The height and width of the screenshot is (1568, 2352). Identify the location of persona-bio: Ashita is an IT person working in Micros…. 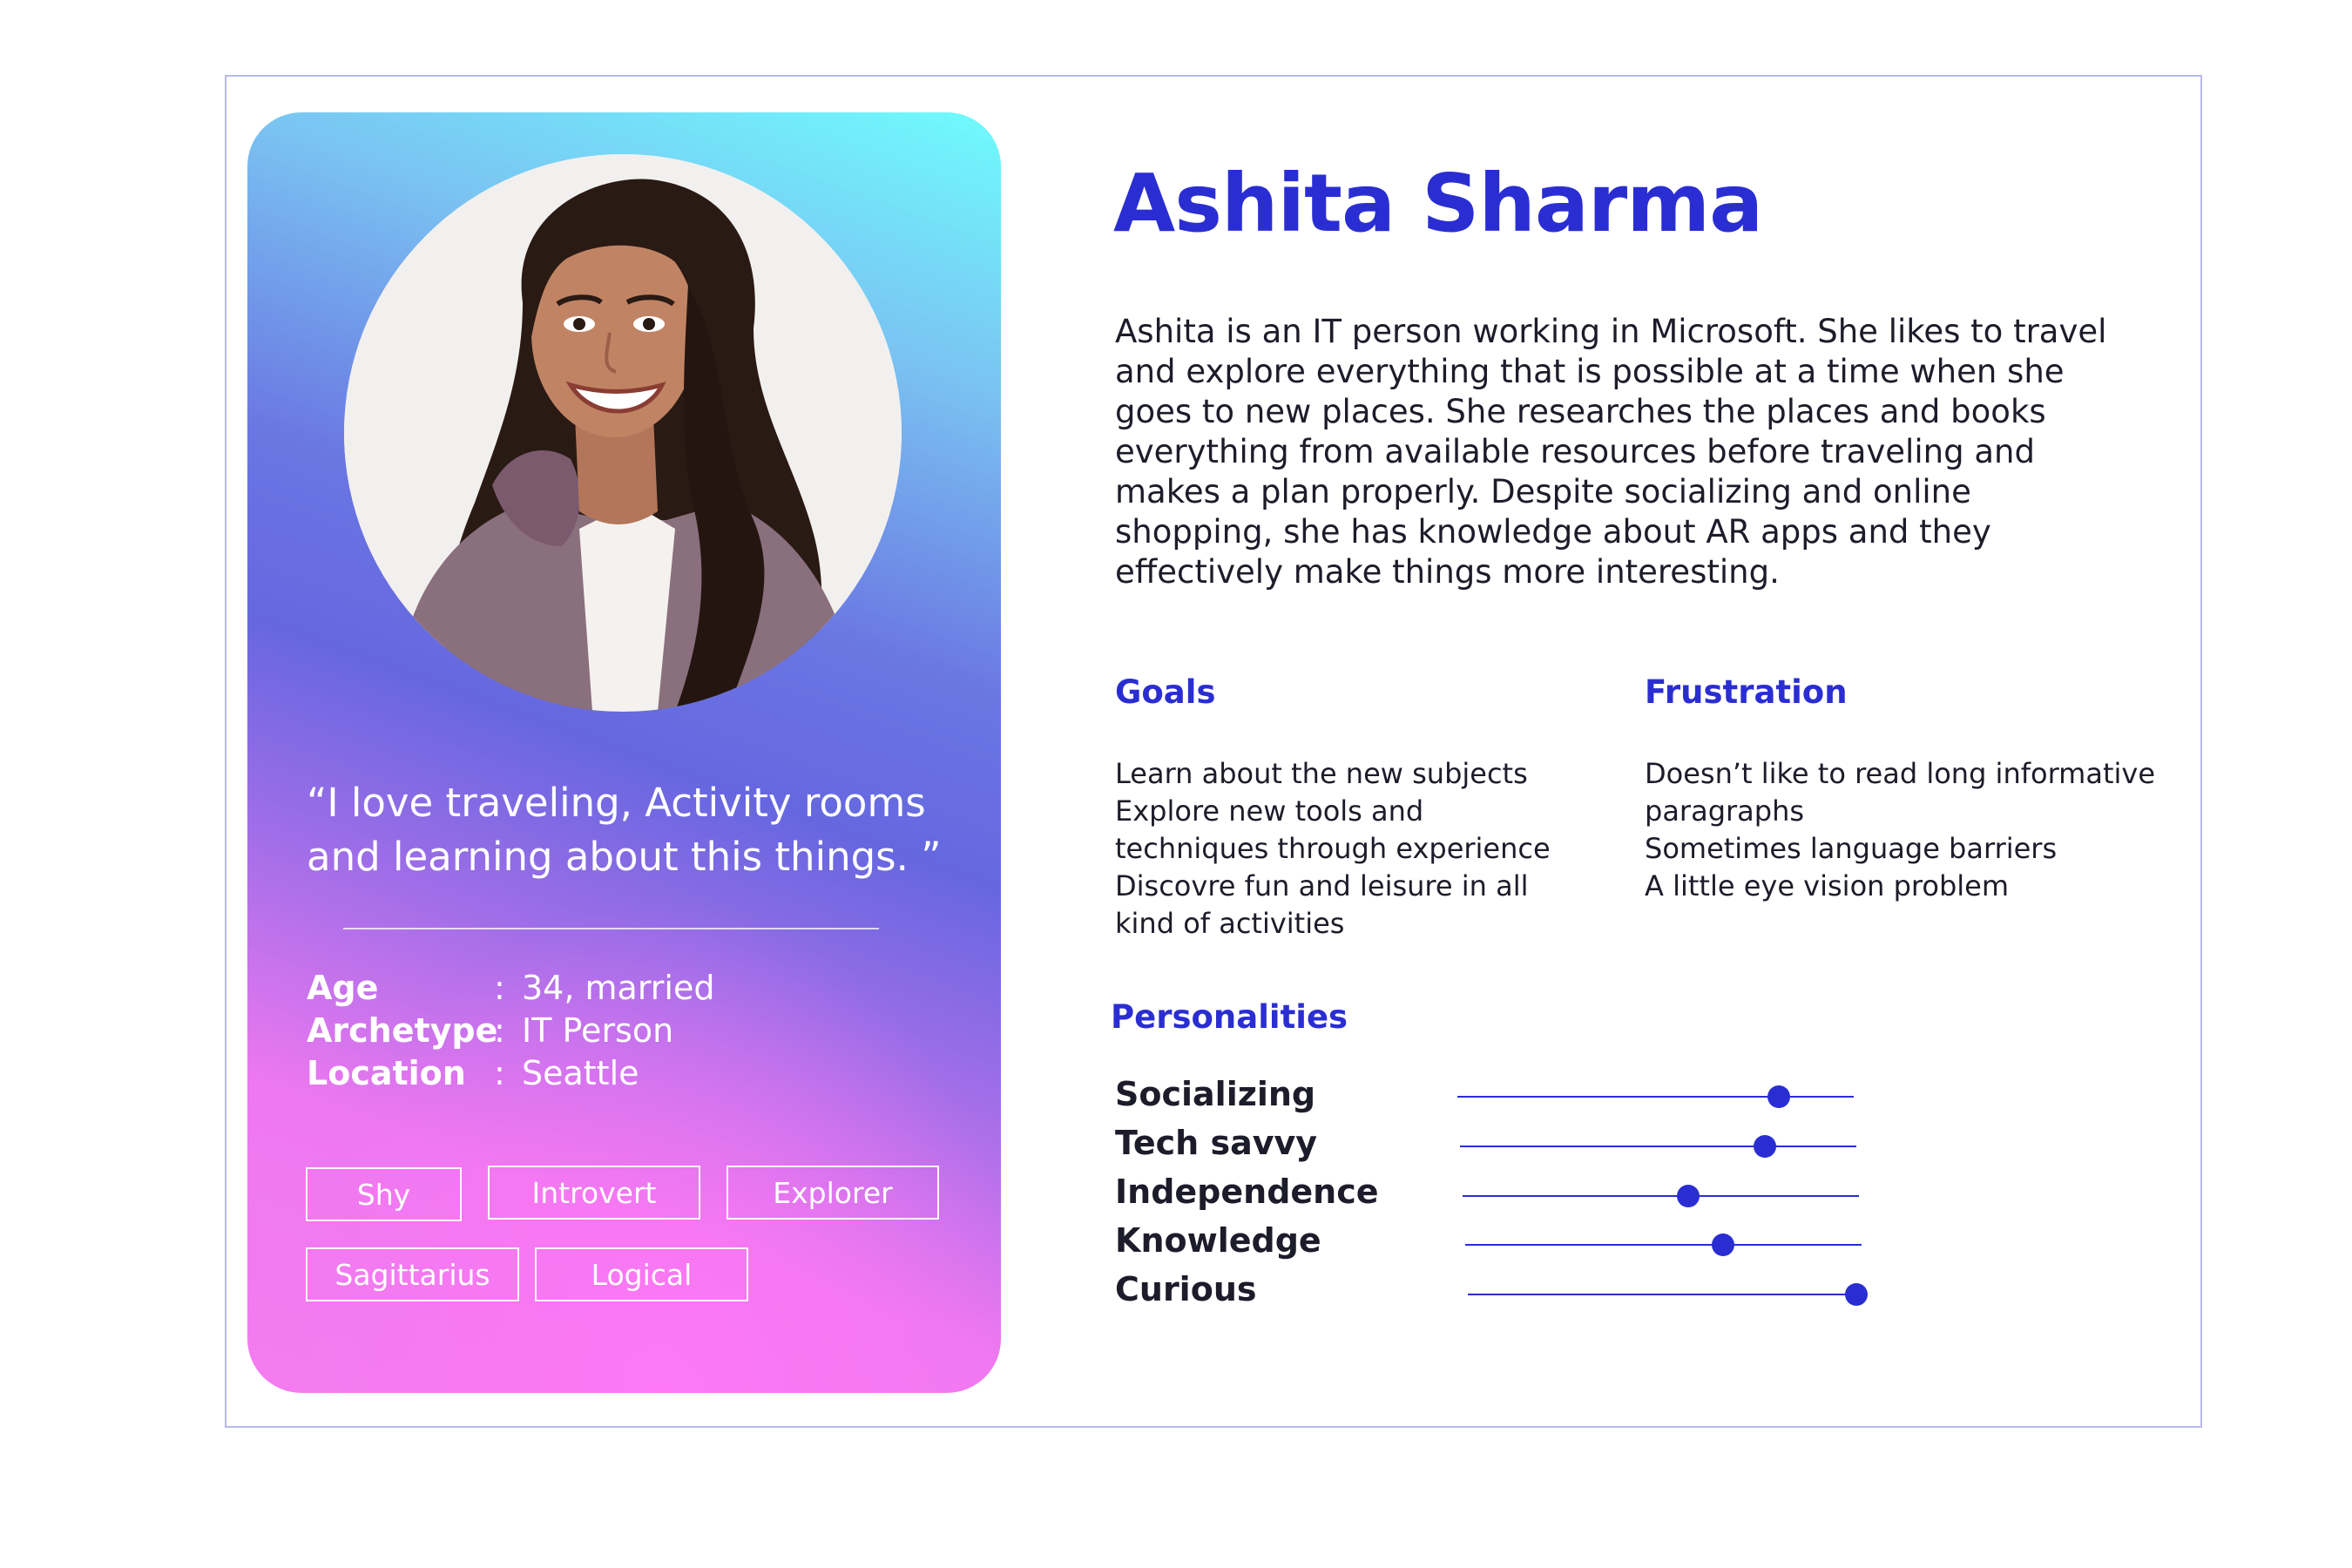
(1611, 452).